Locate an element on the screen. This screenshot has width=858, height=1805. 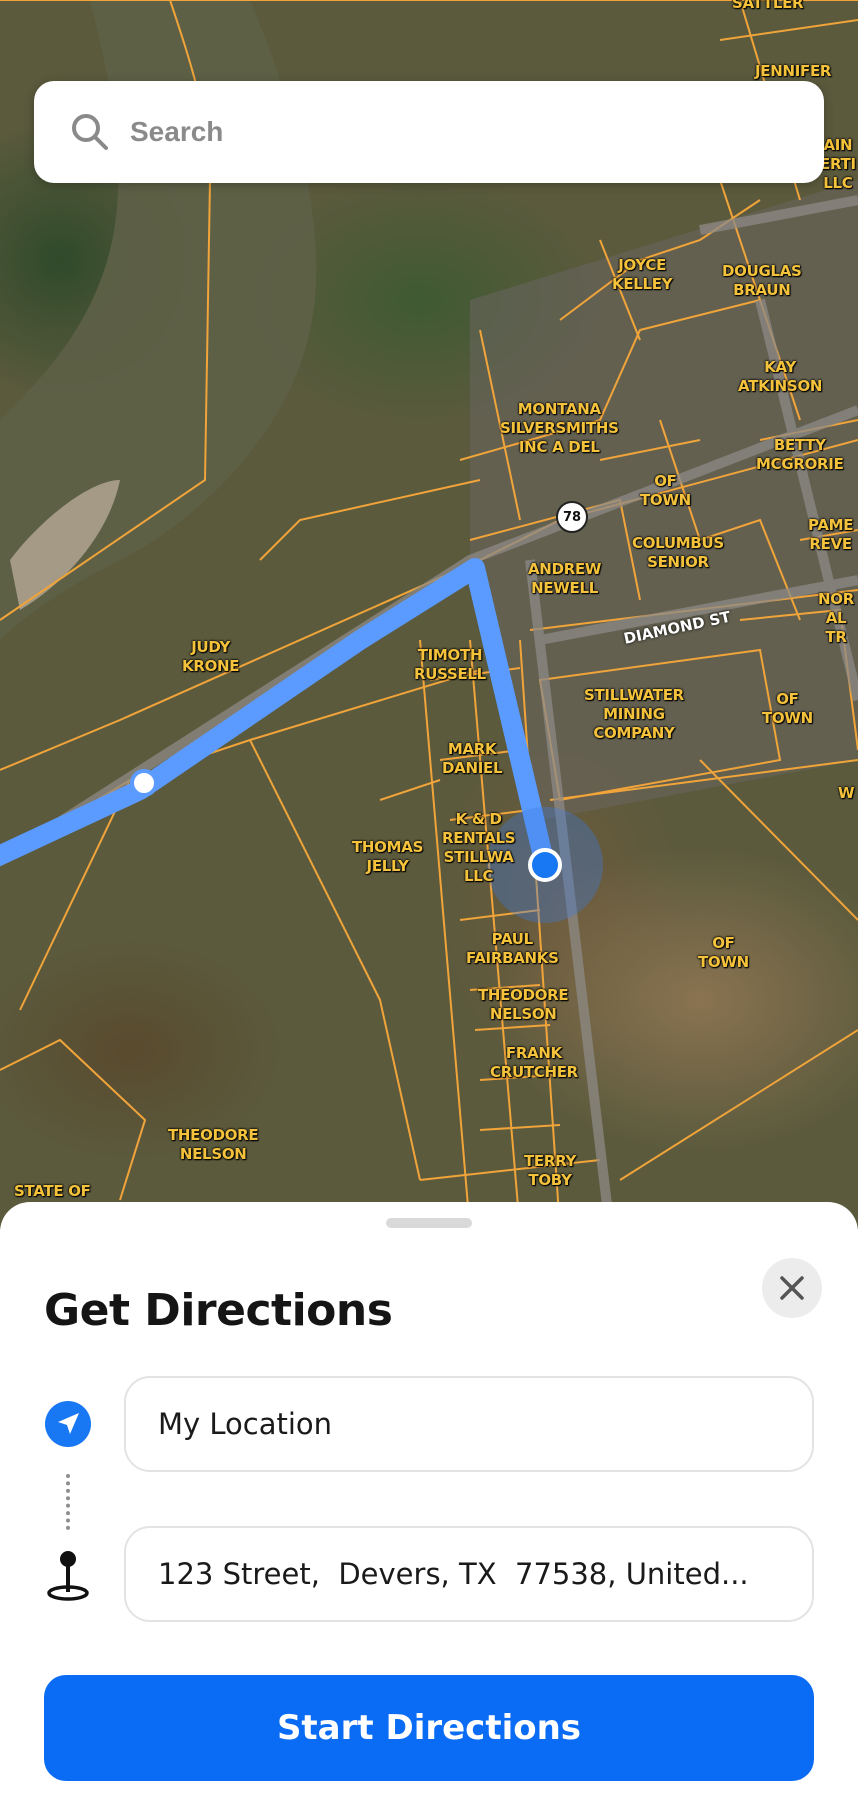
parcel-label-betty: BETTY MCGRORIE is located at coordinates (800, 454).